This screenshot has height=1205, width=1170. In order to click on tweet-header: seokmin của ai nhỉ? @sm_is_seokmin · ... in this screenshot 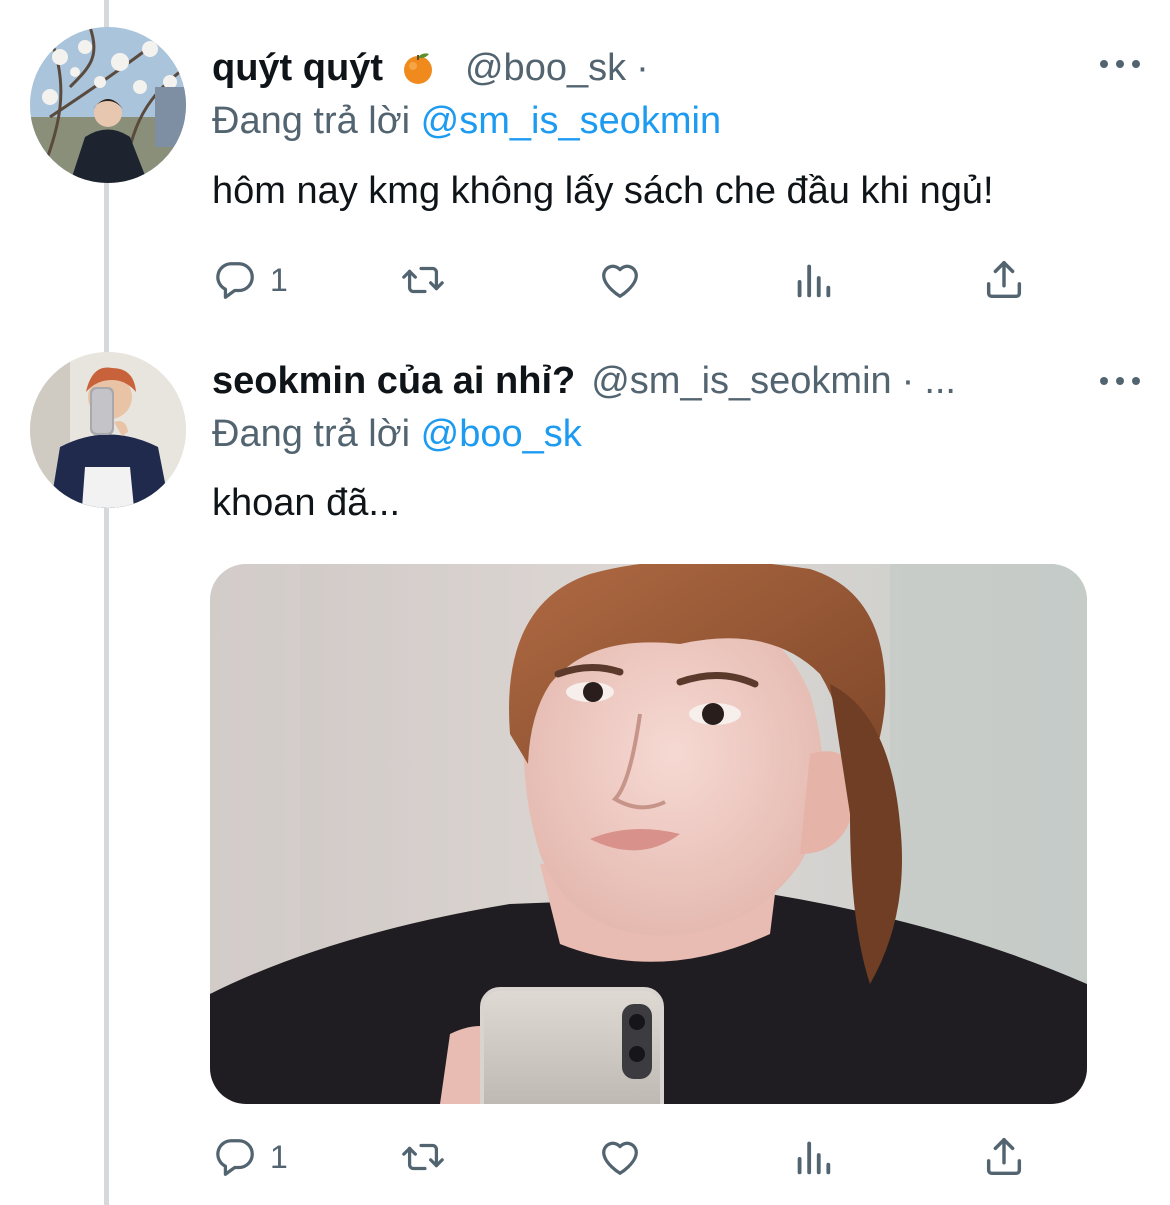, I will do `click(676, 381)`.